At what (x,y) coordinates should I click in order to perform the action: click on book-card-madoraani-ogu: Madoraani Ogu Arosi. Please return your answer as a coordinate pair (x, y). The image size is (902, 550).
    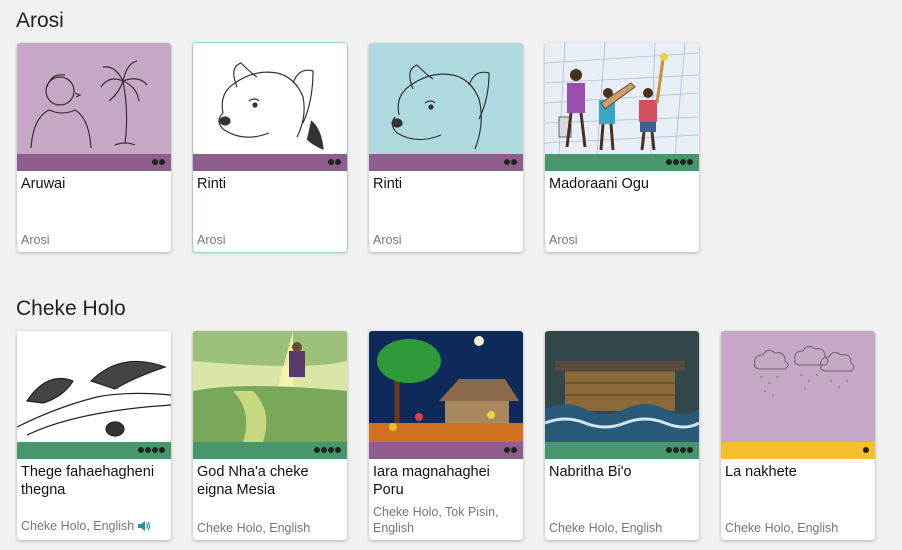
    Looking at the image, I should click on (622, 147).